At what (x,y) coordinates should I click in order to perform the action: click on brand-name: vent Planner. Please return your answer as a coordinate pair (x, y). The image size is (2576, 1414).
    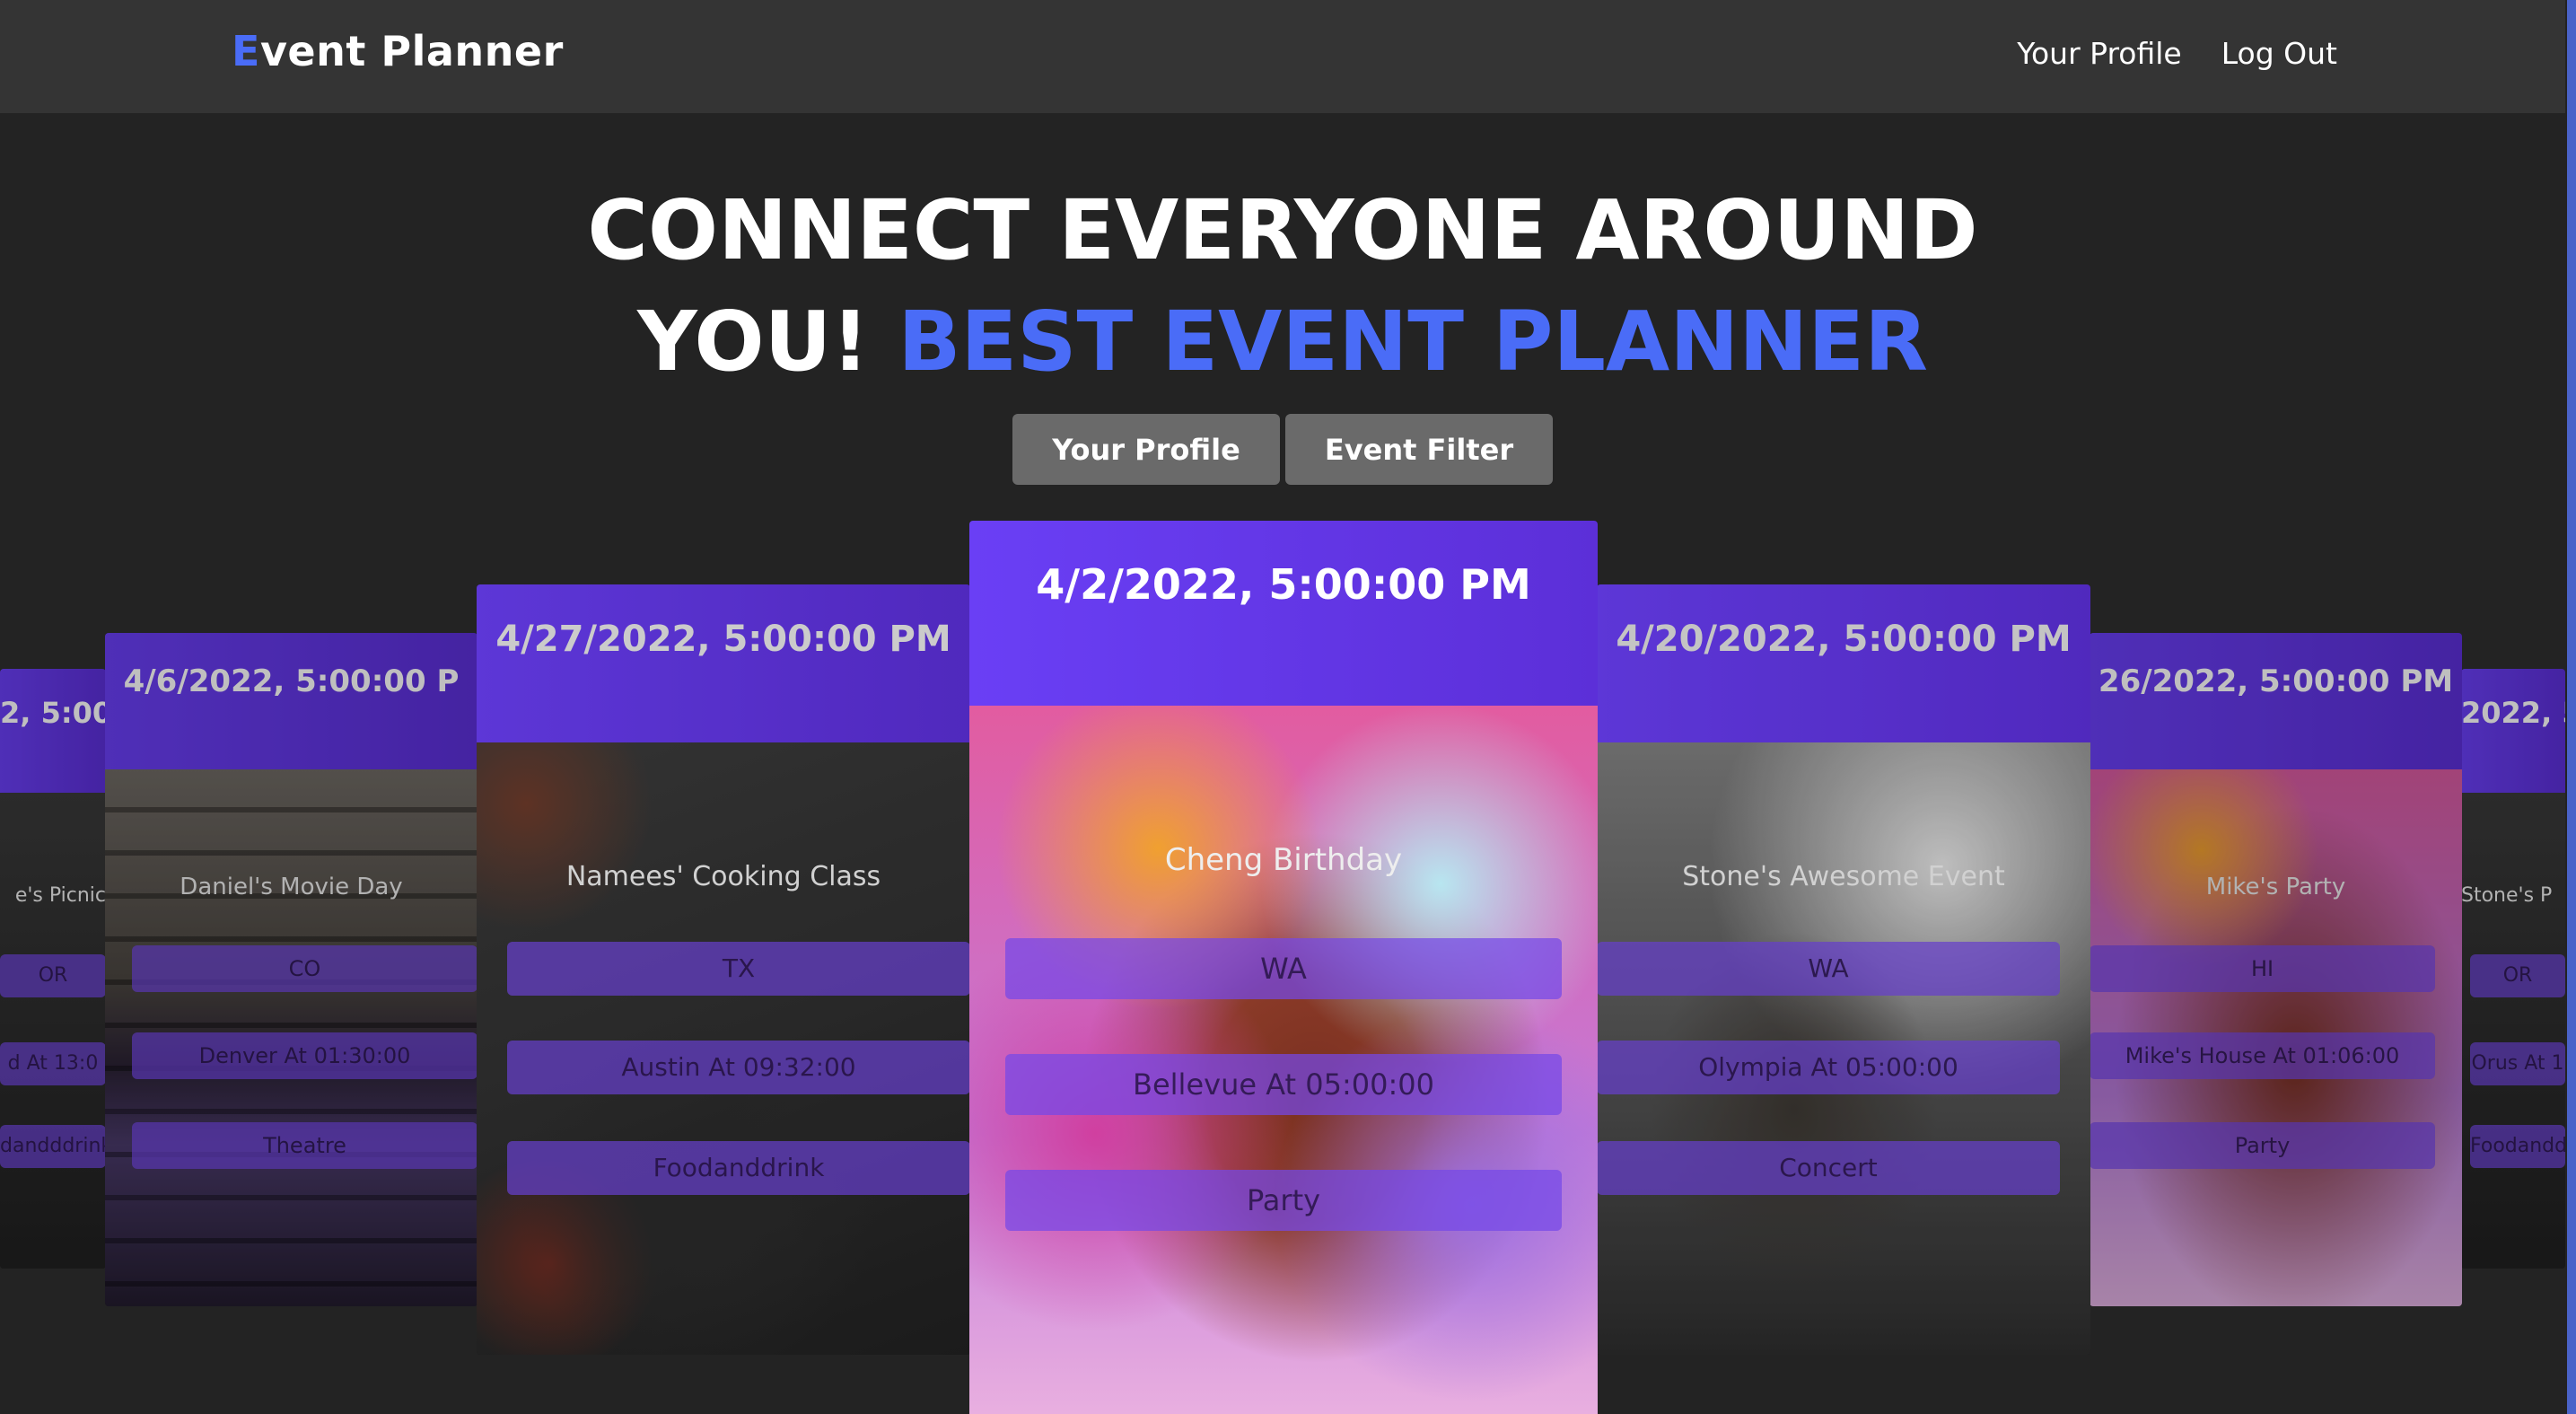
    Looking at the image, I should click on (411, 51).